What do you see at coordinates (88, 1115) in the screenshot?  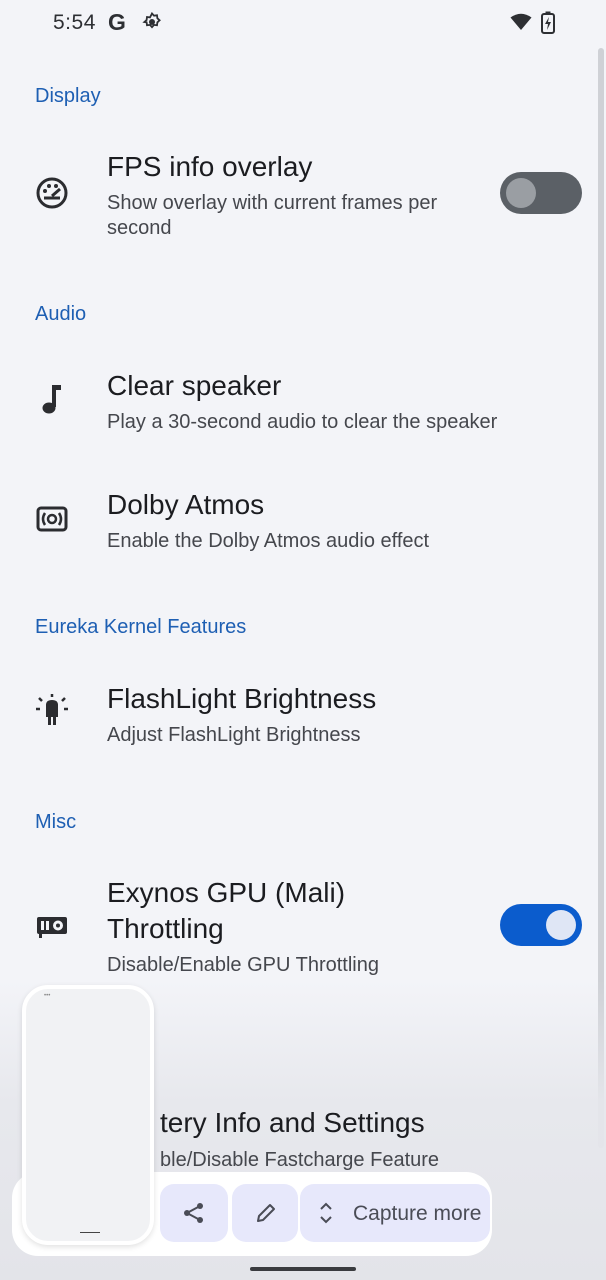 I see `screenshot-thumbnail: •••` at bounding box center [88, 1115].